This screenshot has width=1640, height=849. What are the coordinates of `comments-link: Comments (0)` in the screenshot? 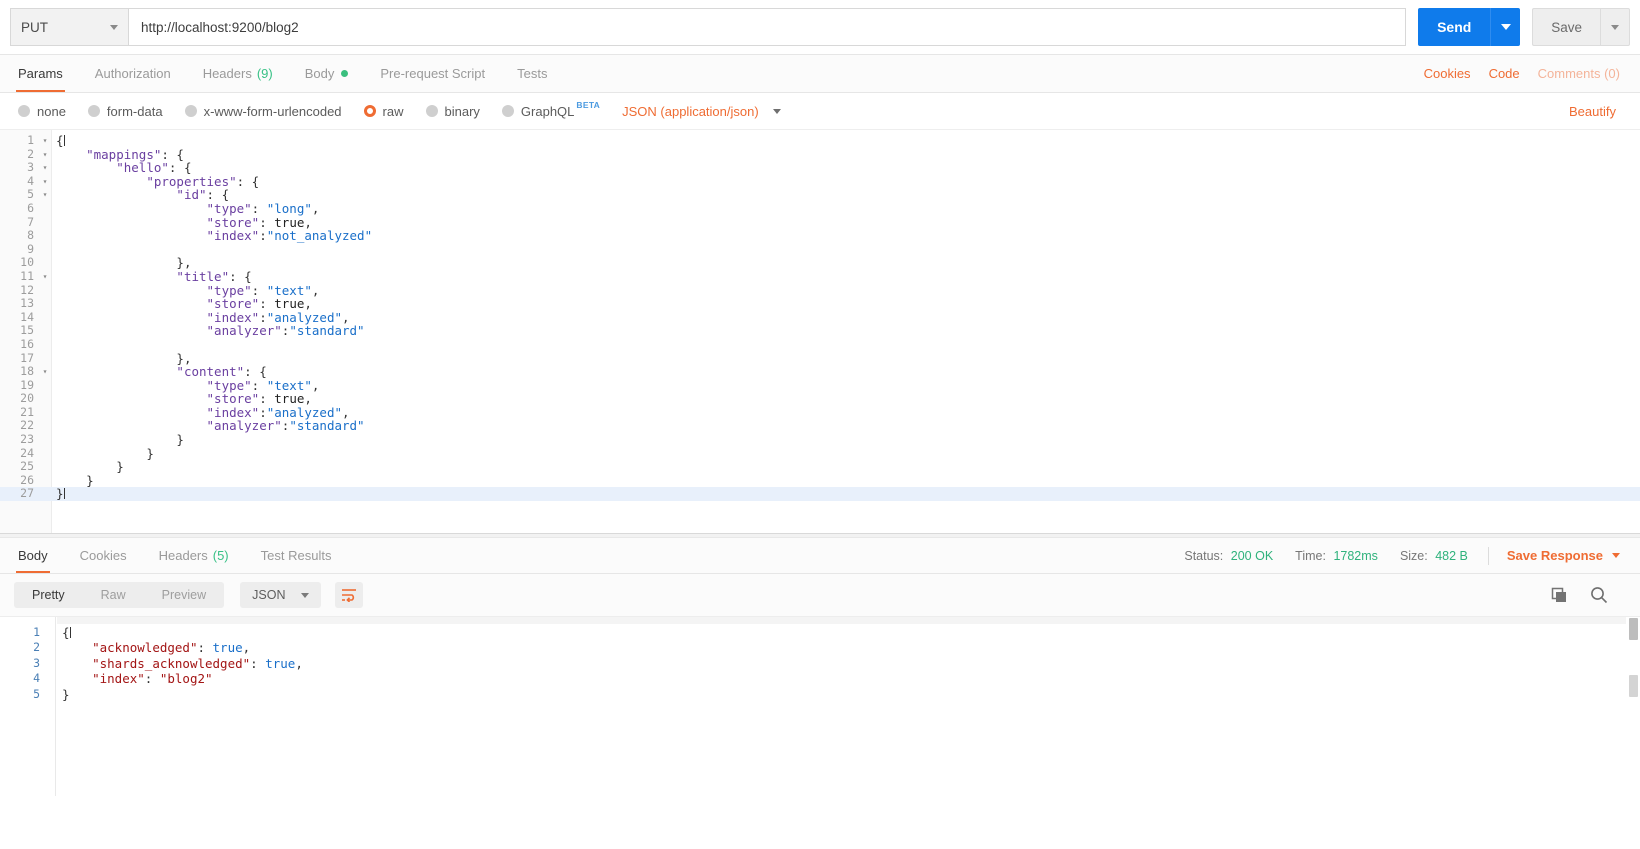 It's located at (1579, 73).